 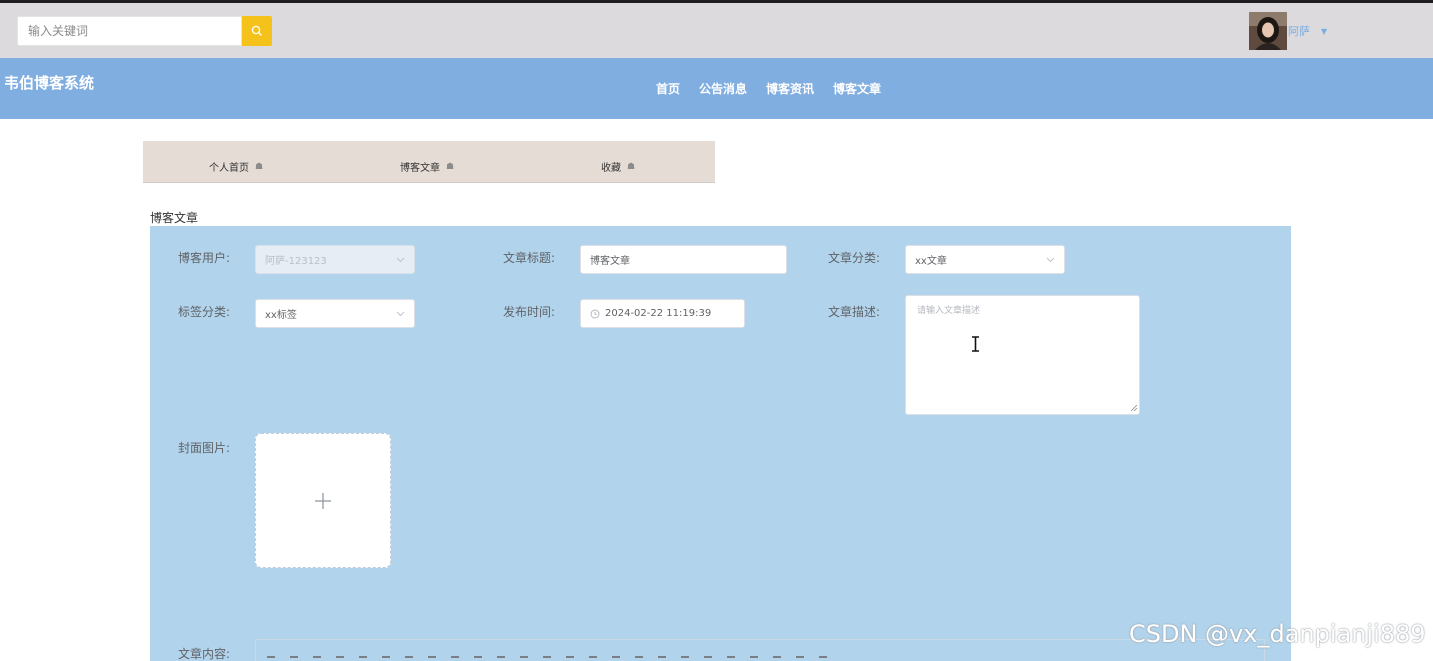 I want to click on text-direction-icon, so click(x=593, y=658).